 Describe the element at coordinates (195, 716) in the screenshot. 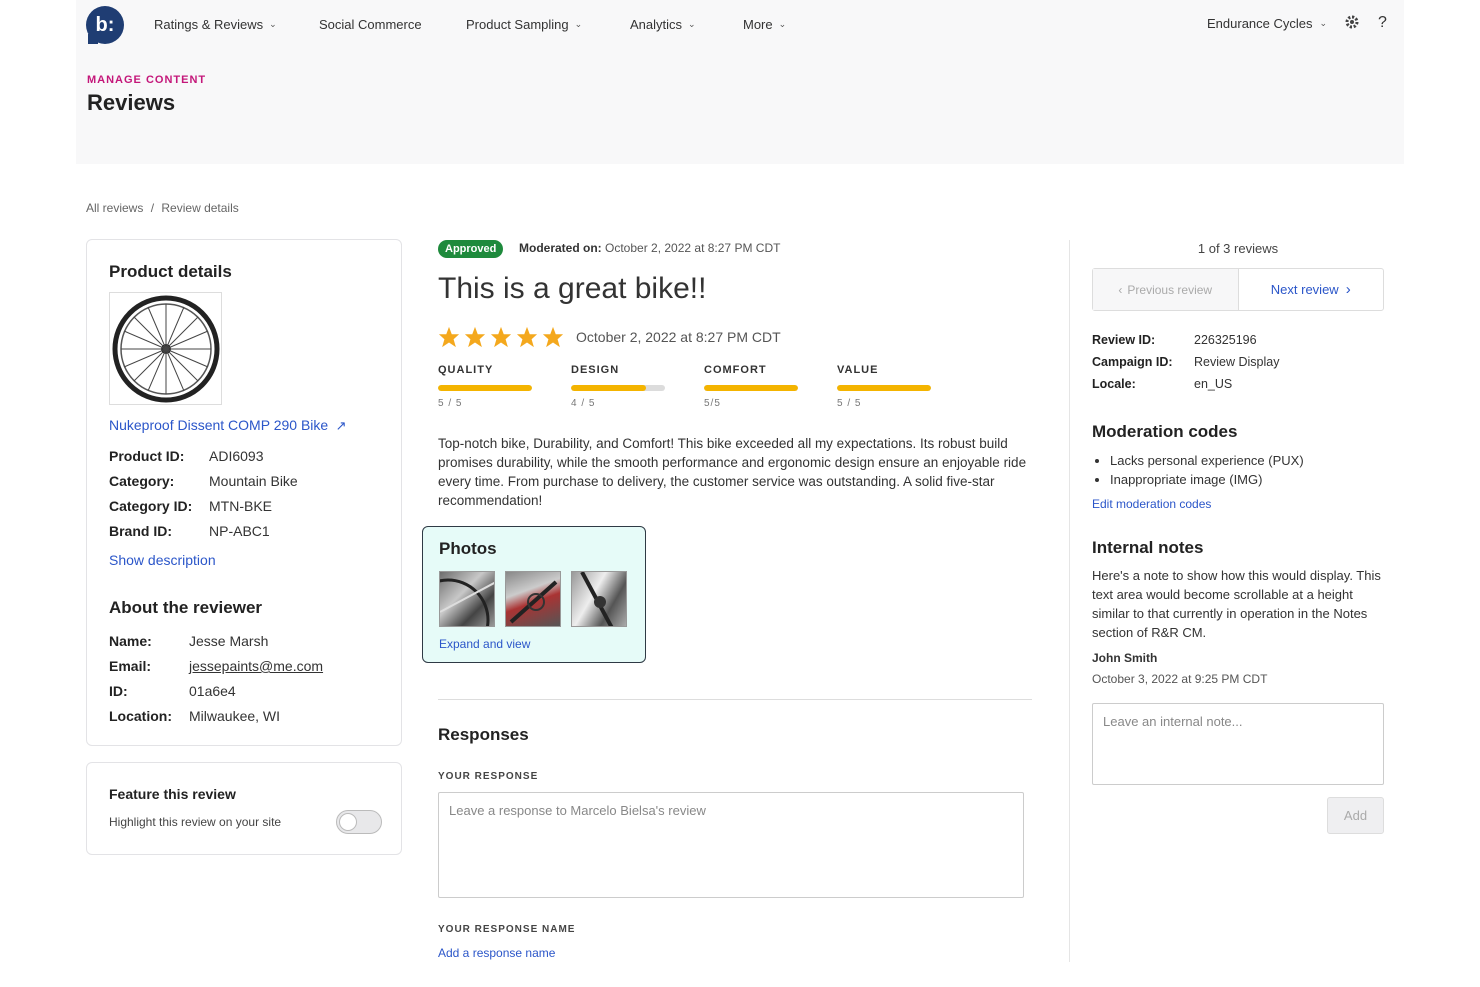

I see `reviewer-field-row: Location: Milwaukee, WI` at that location.